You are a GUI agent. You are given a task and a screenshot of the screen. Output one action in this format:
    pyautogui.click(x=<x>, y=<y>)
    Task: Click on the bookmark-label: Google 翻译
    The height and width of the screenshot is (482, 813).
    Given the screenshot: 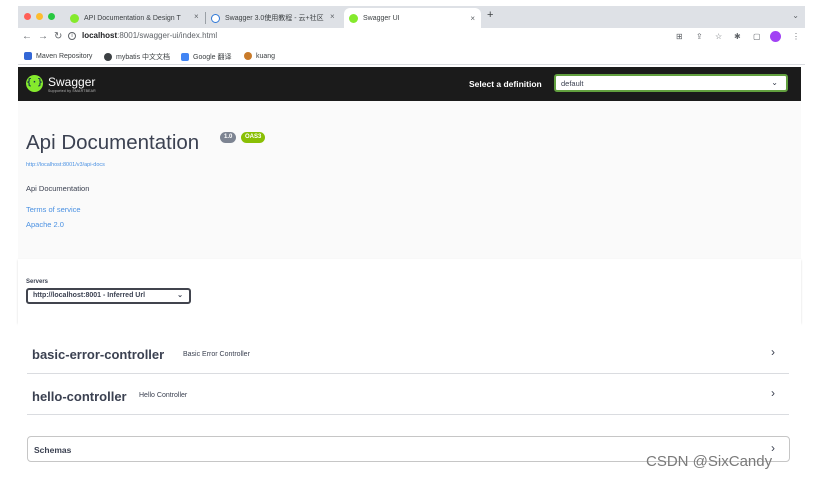 What is the action you would take?
    pyautogui.click(x=212, y=57)
    